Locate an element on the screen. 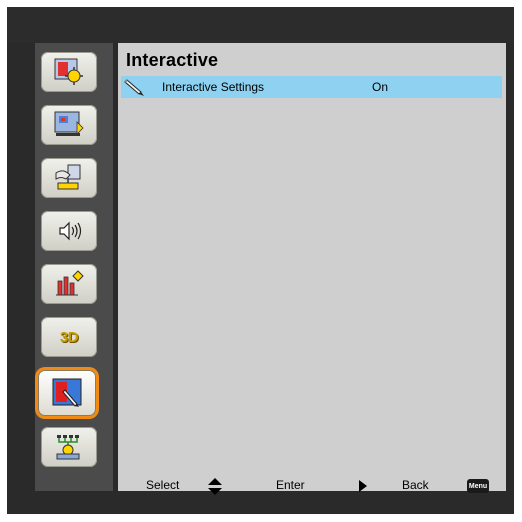 This screenshot has width=522, height=522. sidebar-item-3d: 3D is located at coordinates (69, 337).